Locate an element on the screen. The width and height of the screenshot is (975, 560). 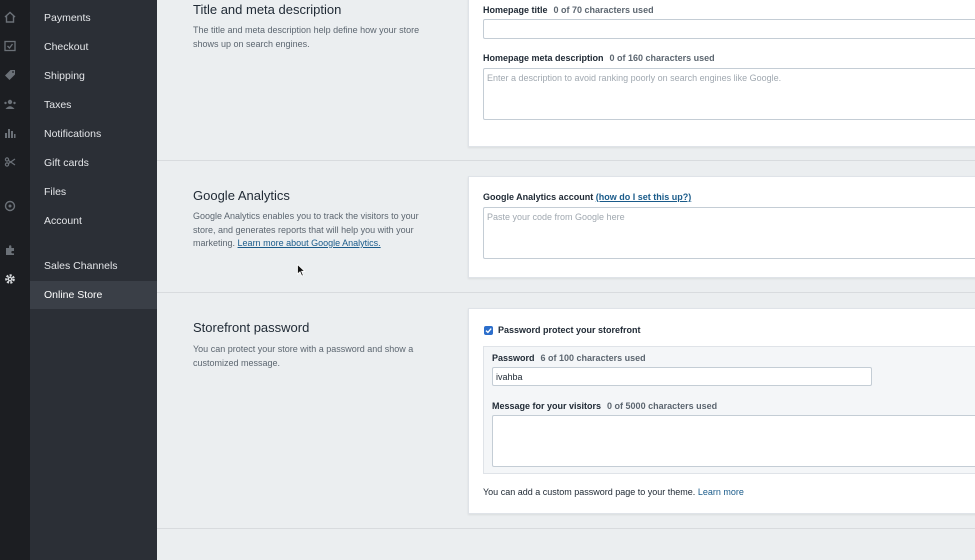
meta-section-title: Title and meta description is located at coordinates (267, 9).